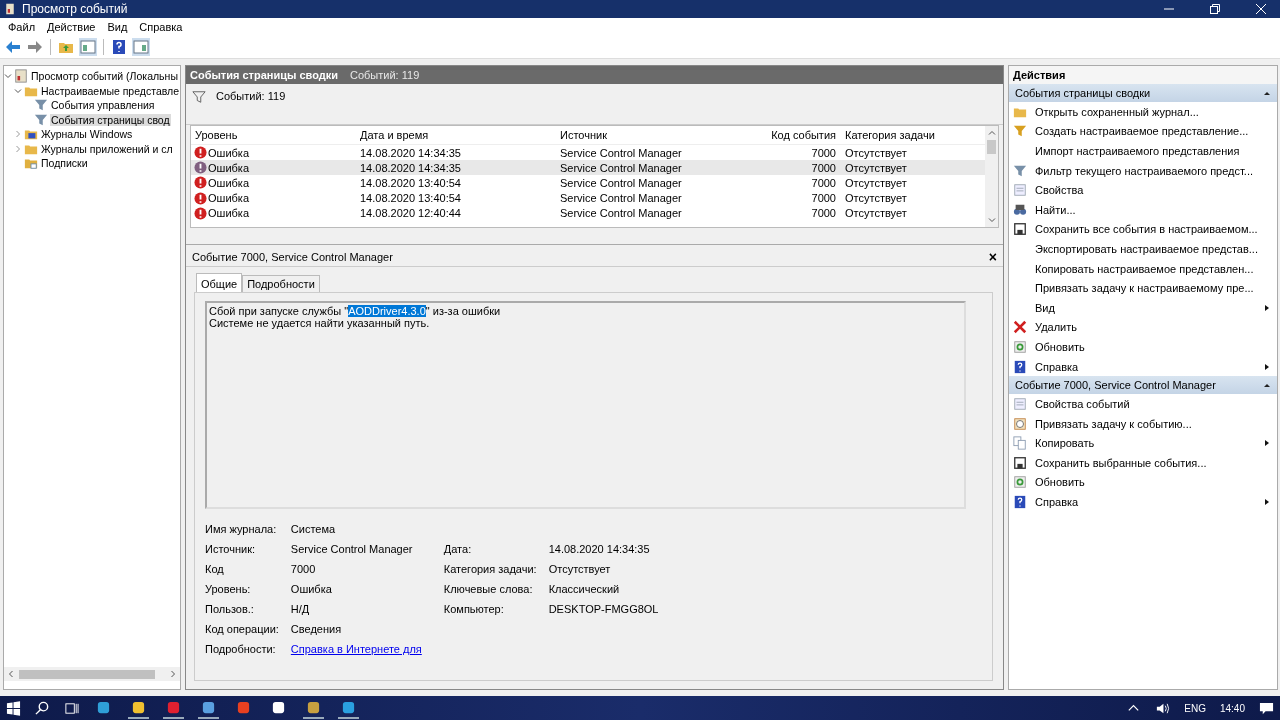  Describe the element at coordinates (580, 569) in the screenshot. I see `field-value: Отсутствует` at that location.